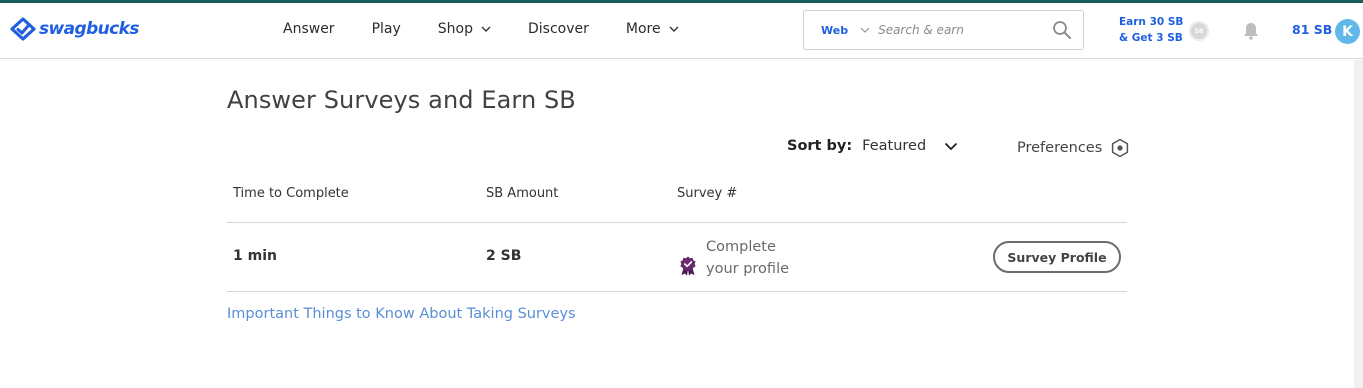 This screenshot has width=1363, height=388. I want to click on avatar: K, so click(1347, 31).